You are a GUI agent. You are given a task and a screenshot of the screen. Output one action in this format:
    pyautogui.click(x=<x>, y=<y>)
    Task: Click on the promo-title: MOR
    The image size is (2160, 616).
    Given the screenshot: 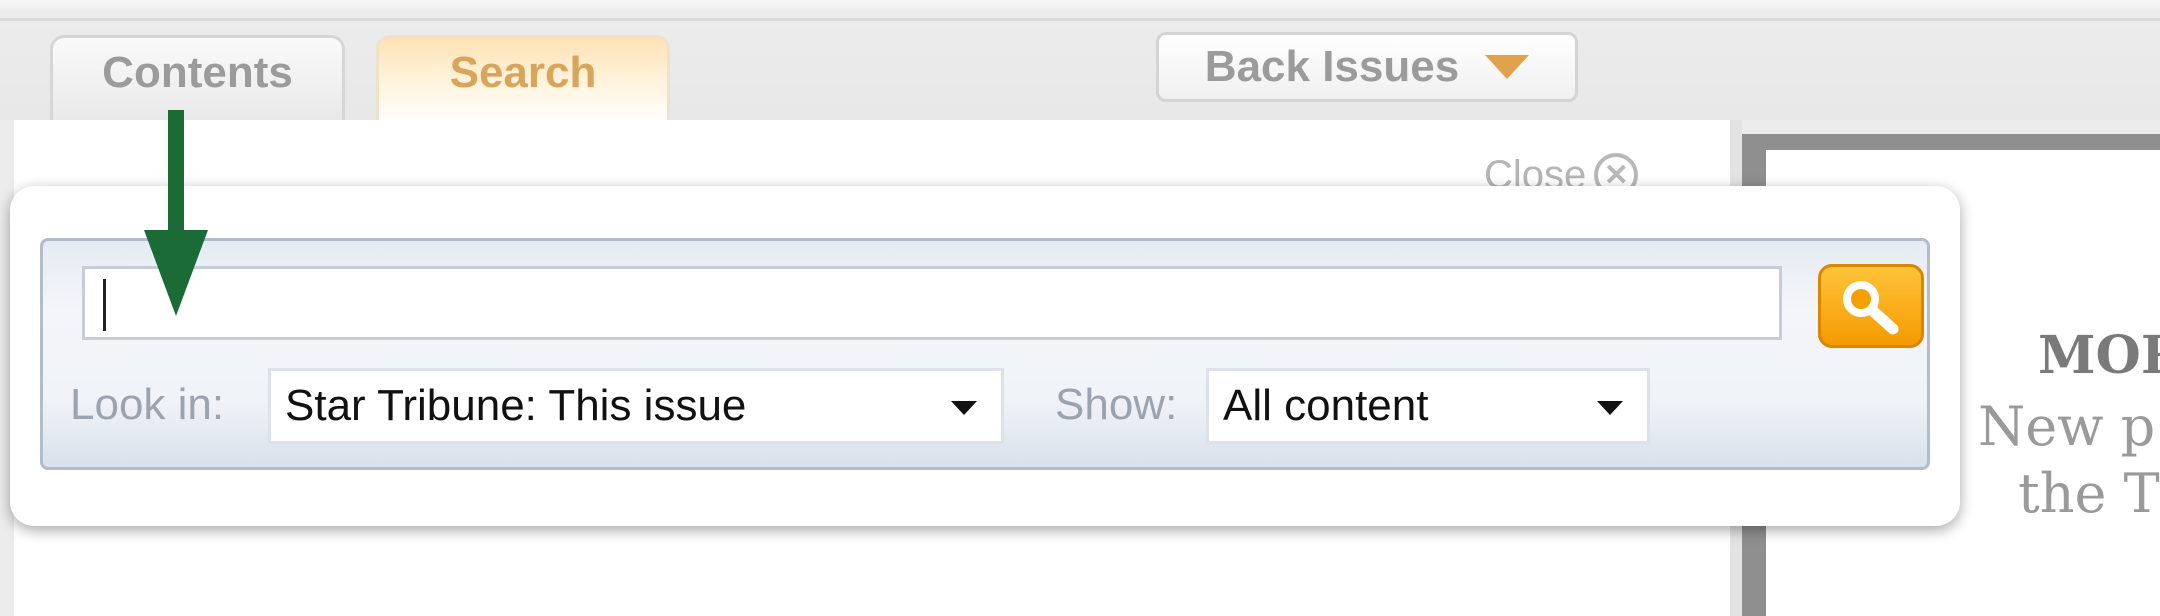 What is the action you would take?
    pyautogui.click(x=2099, y=355)
    